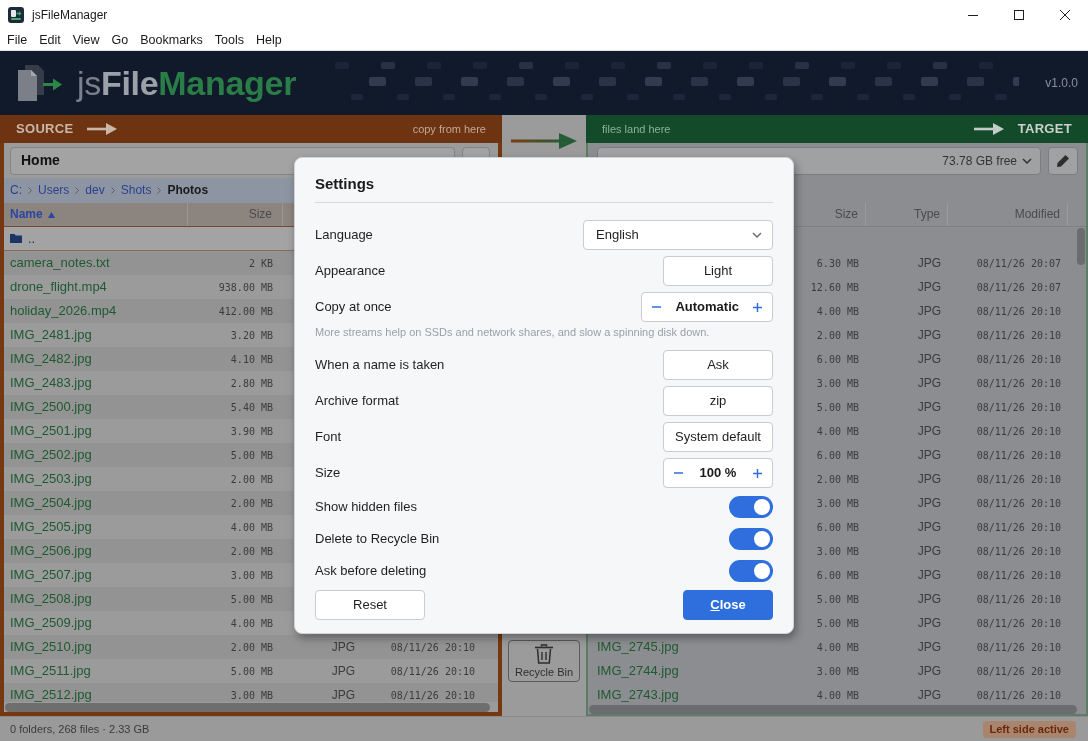  What do you see at coordinates (449, 129) in the screenshot?
I see `panel-hint: copy from here` at bounding box center [449, 129].